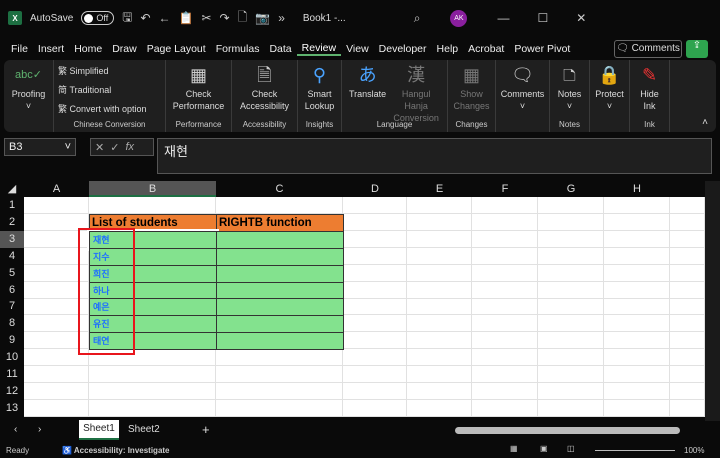  I want to click on add-sheet-icon: +, so click(206, 429).